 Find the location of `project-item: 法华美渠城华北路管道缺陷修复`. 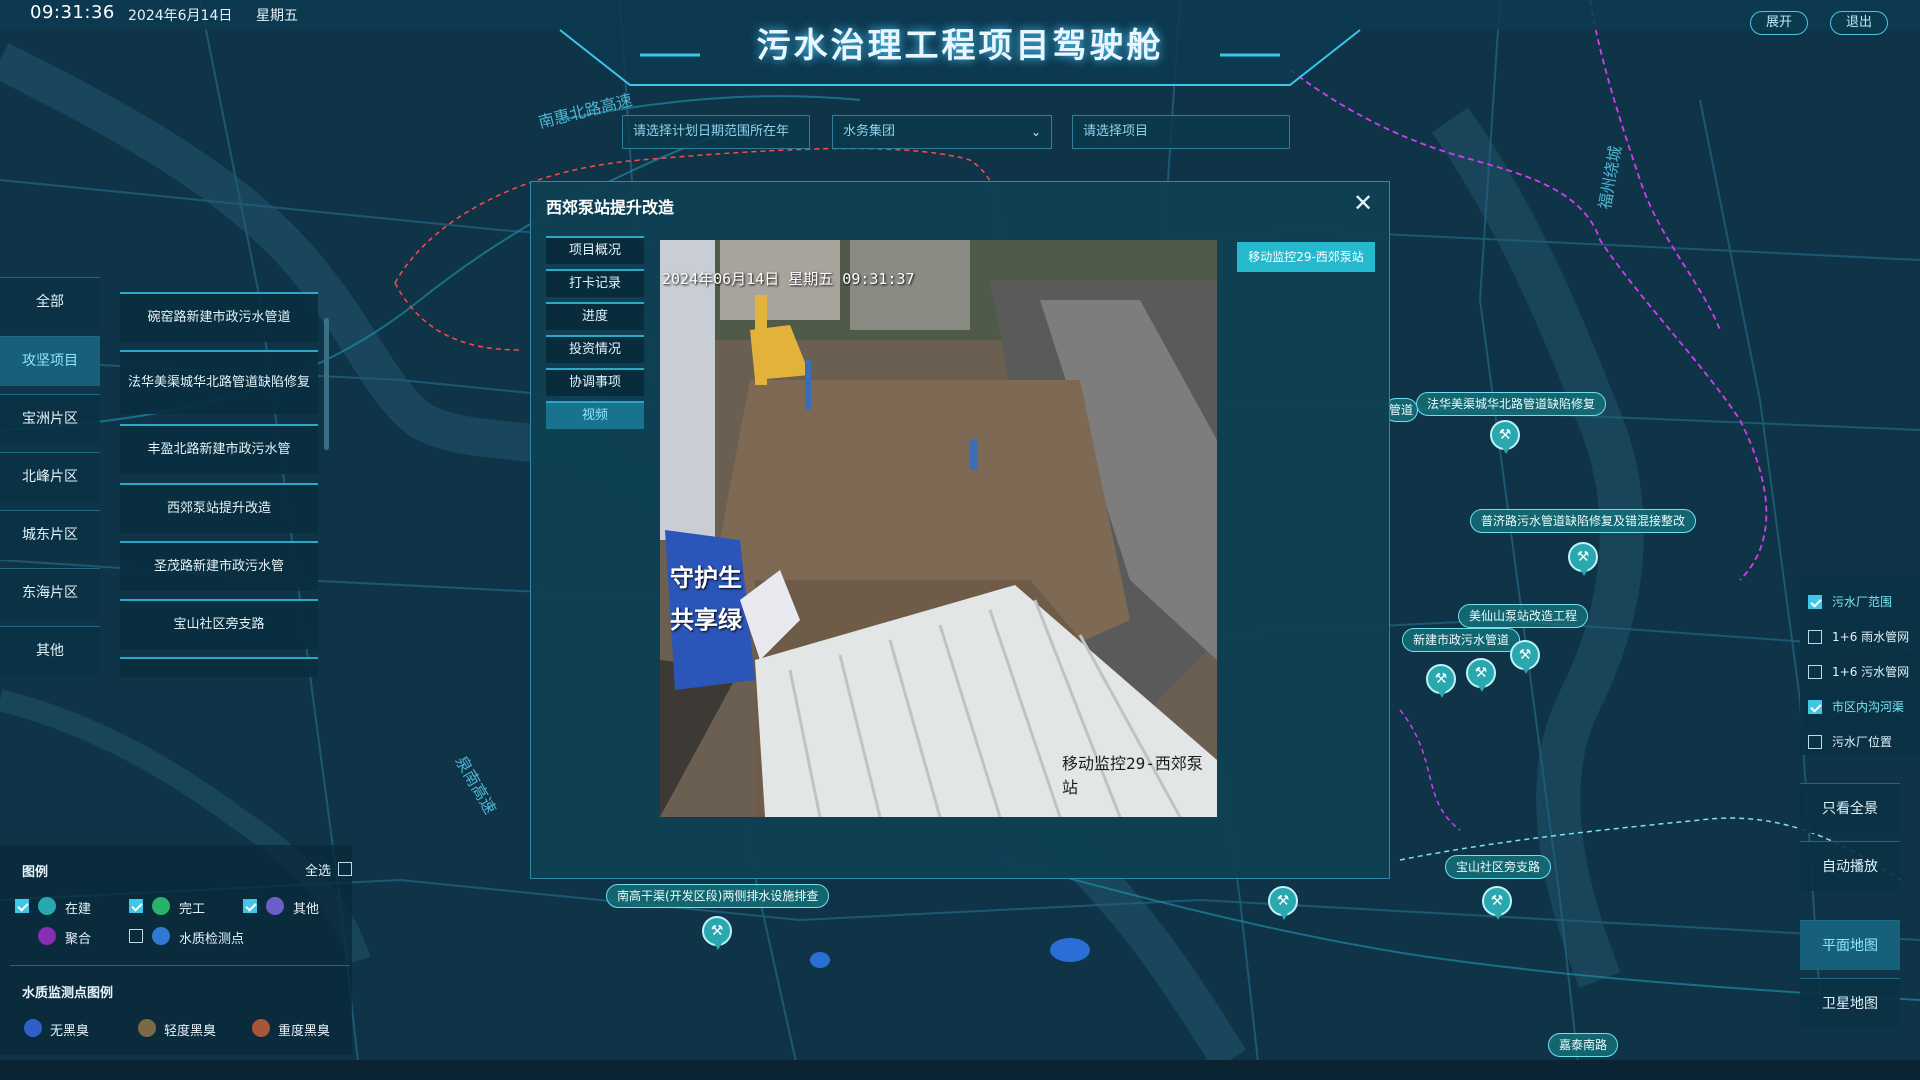

project-item: 法华美渠城华北路管道缺陷修复 is located at coordinates (219, 382).